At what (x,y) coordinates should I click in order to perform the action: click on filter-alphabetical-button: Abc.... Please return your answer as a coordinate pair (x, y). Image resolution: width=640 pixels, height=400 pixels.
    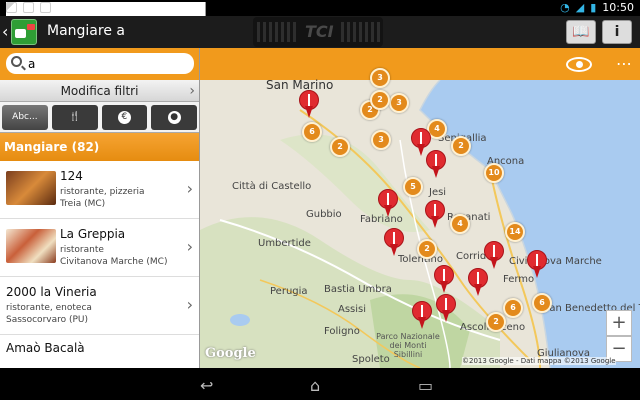
    Looking at the image, I should click on (25, 117).